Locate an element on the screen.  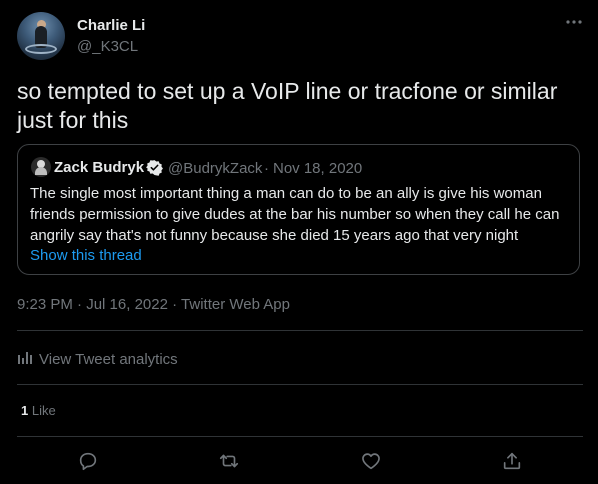
tweet-source: Twitter Web App is located at coordinates (235, 304).